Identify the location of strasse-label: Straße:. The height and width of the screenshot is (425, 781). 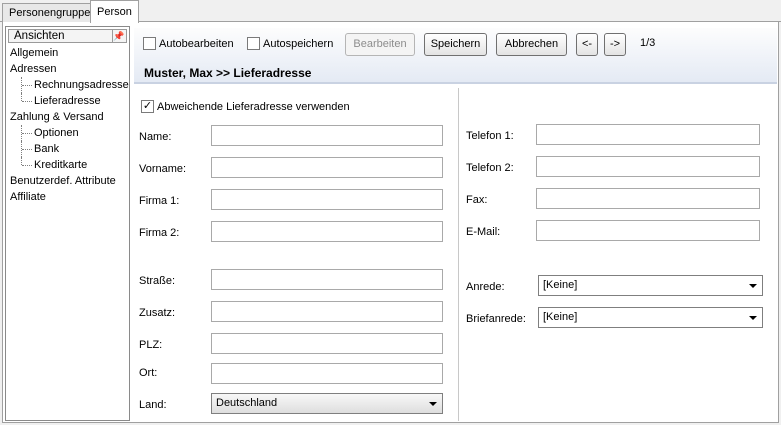
(157, 281).